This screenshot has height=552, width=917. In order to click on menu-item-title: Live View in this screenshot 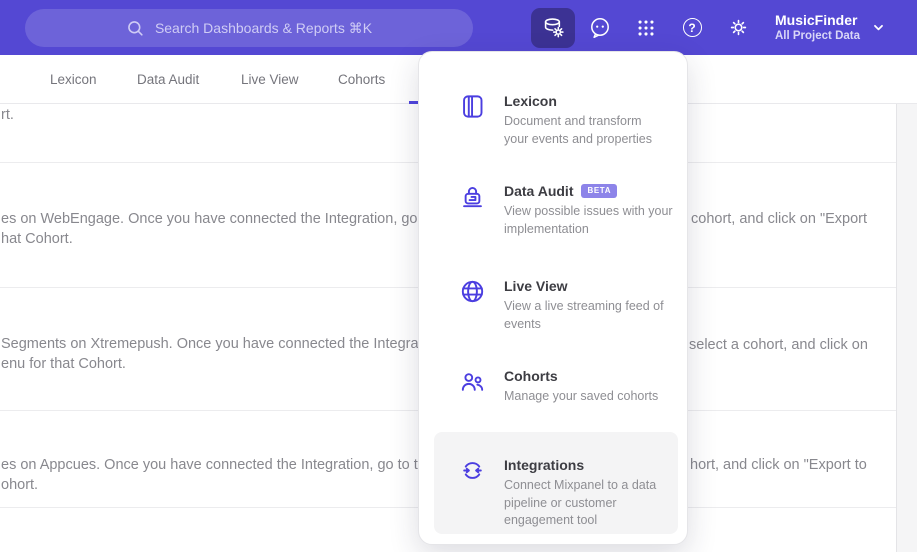, I will do `click(536, 286)`.